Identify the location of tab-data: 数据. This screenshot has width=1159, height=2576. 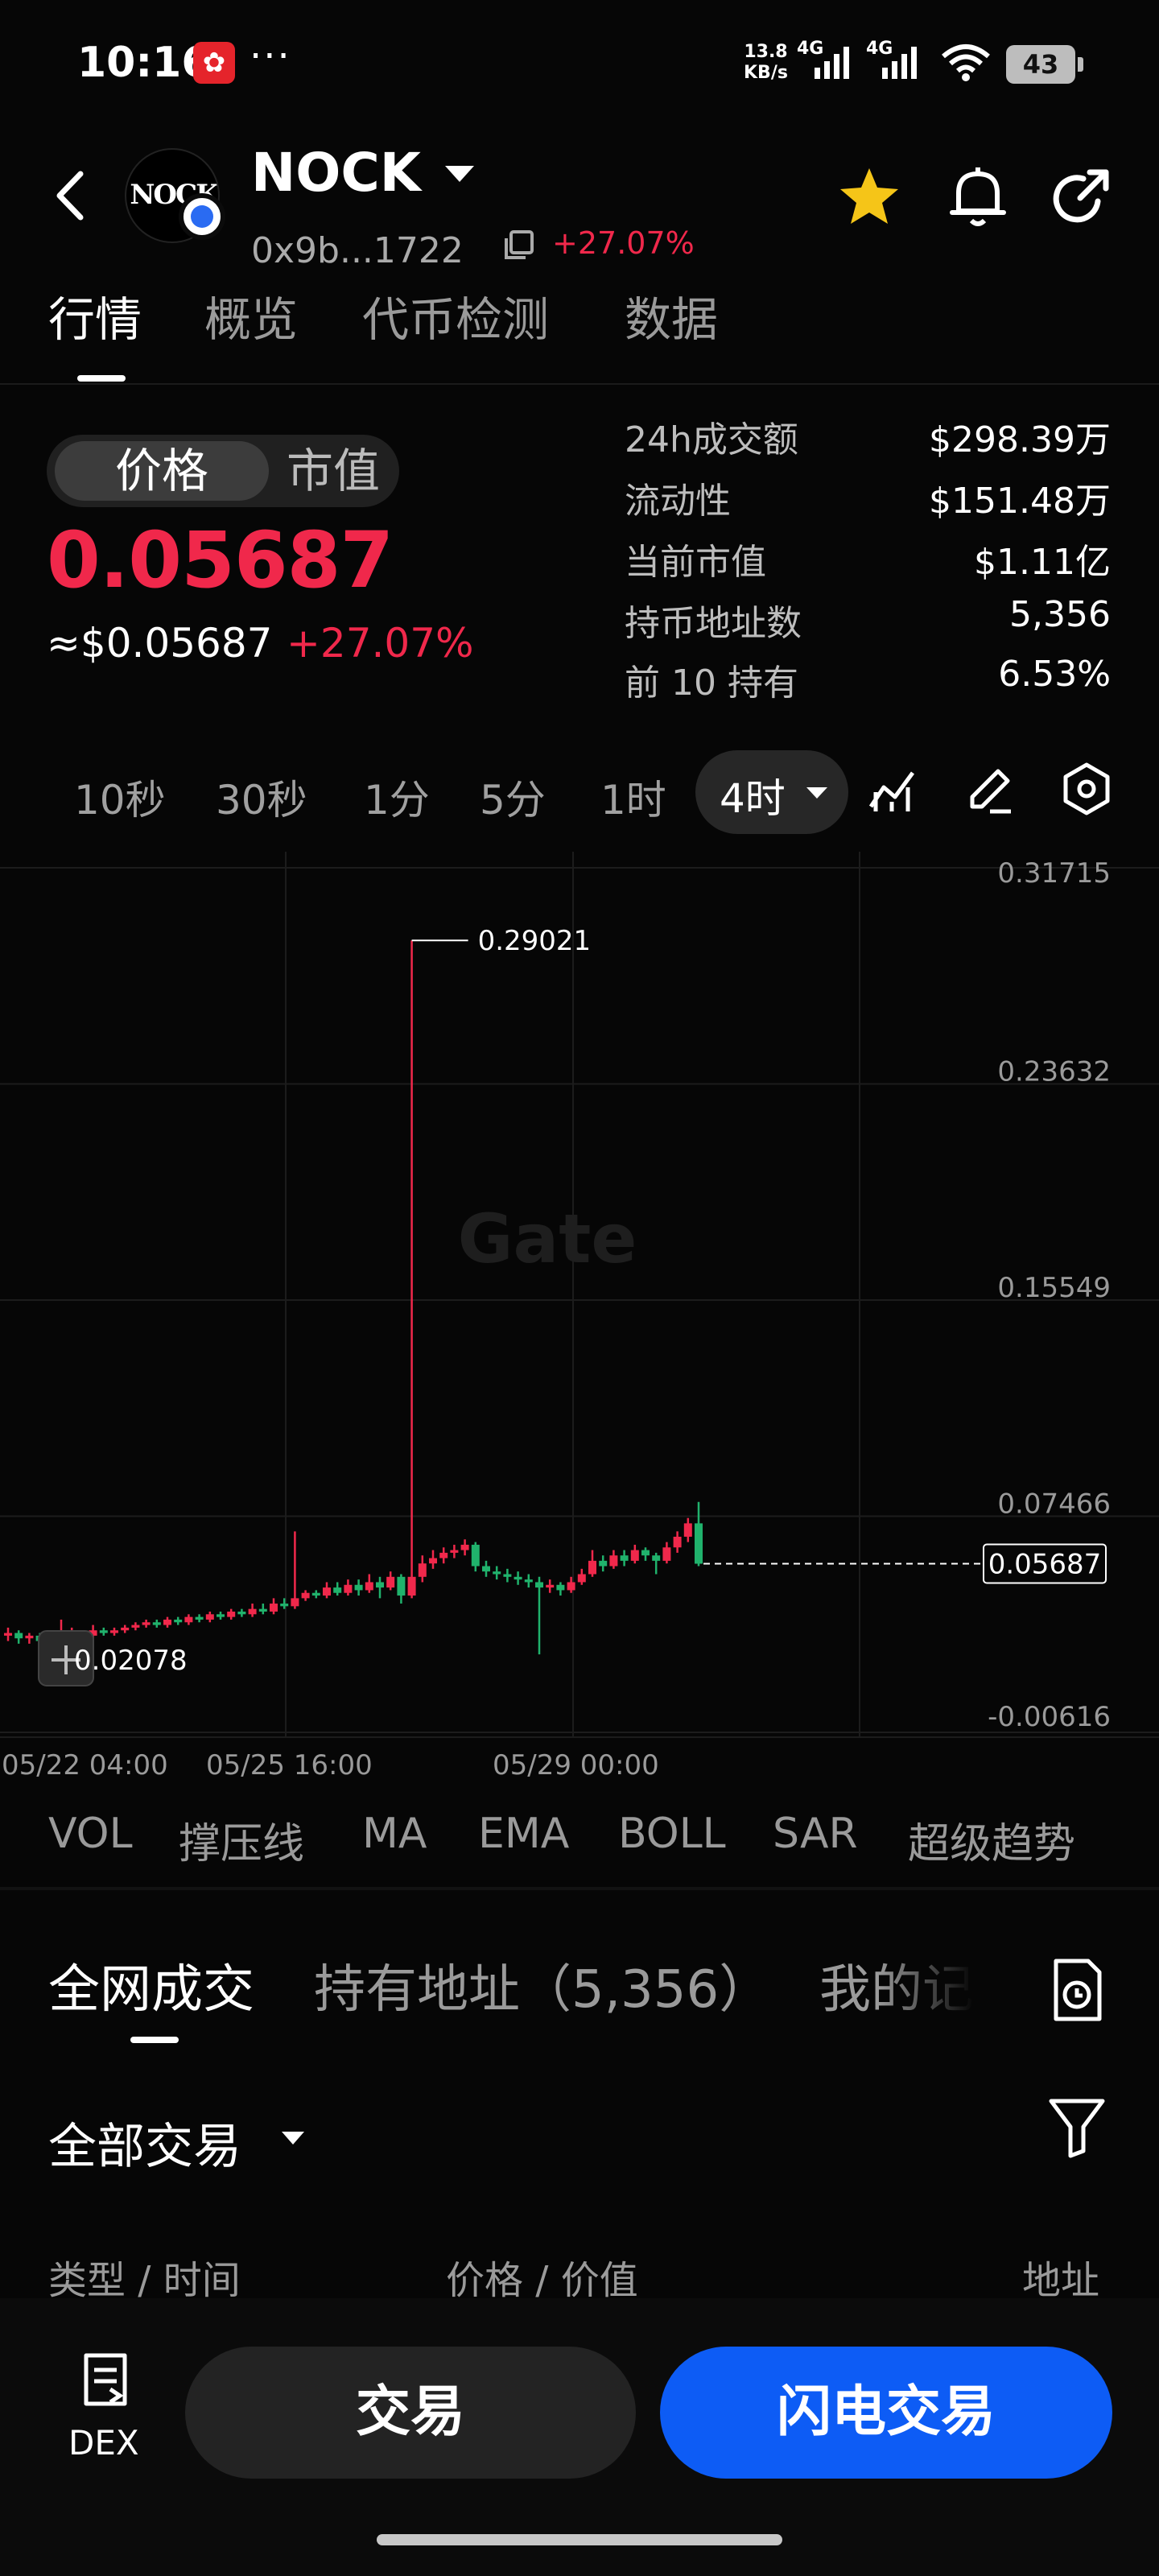
(671, 315).